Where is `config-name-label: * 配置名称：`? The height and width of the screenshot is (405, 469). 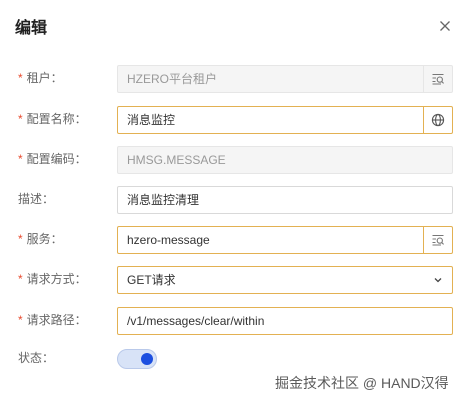
config-name-label: * 配置名称： is located at coordinates (52, 119).